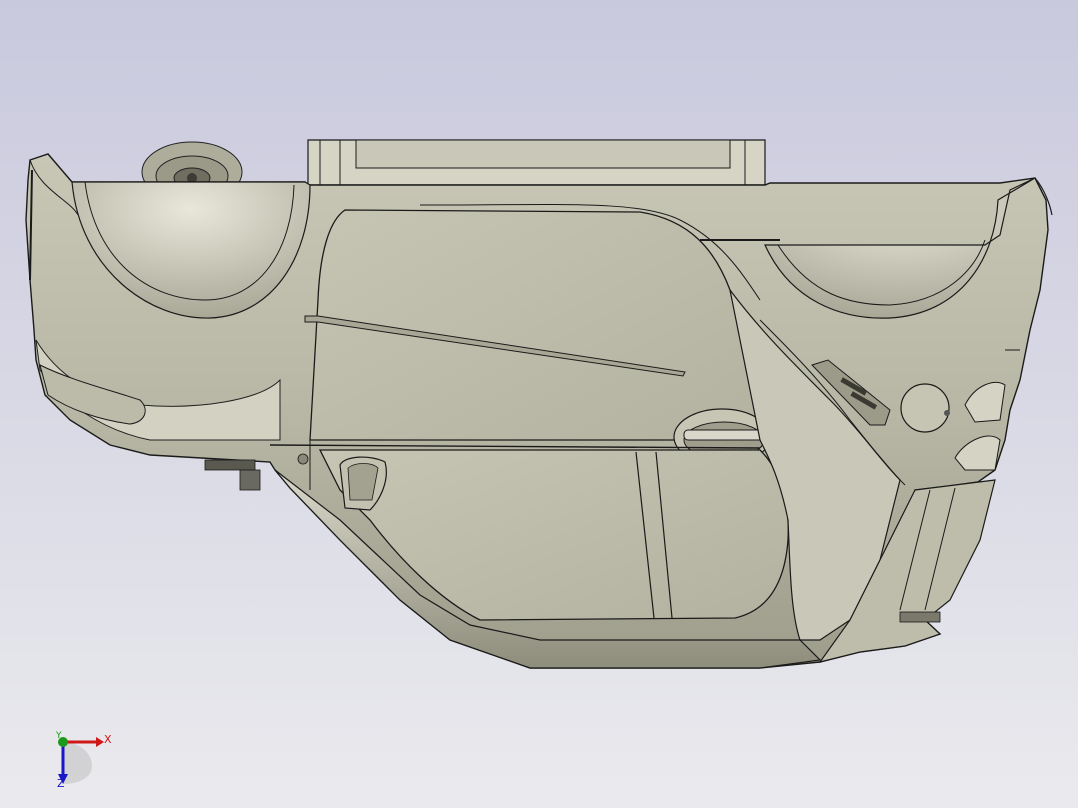 Image resolution: width=1078 pixels, height=808 pixels. What do you see at coordinates (59, 736) in the screenshot?
I see `y-axis-label: Y` at bounding box center [59, 736].